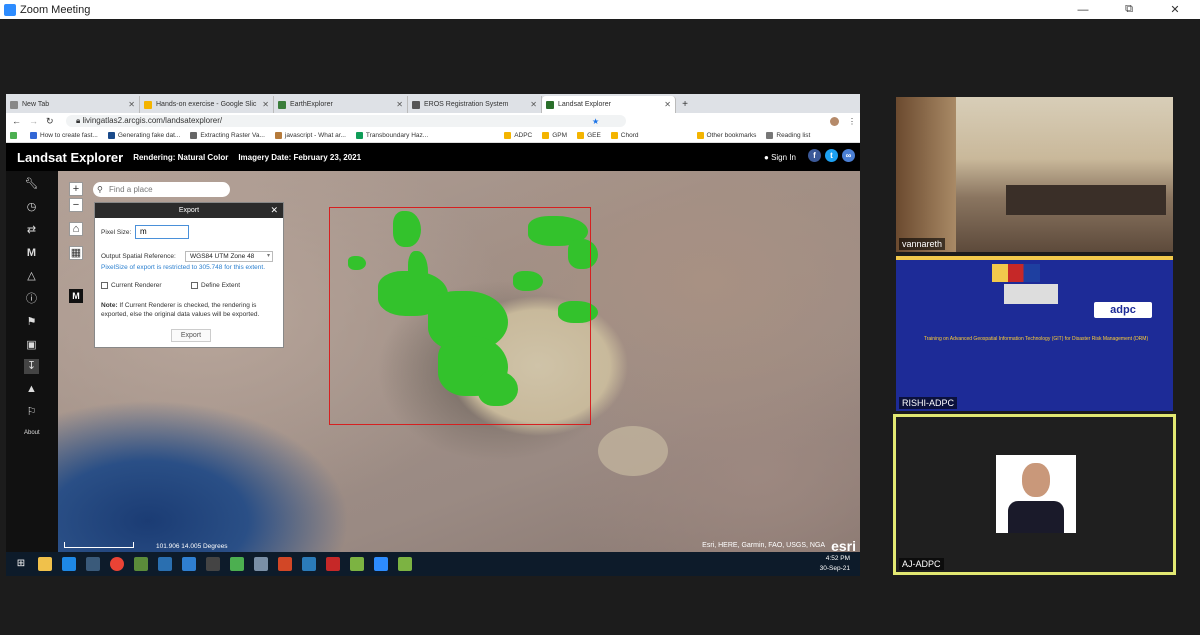  I want to click on export-button: Export, so click(191, 335).